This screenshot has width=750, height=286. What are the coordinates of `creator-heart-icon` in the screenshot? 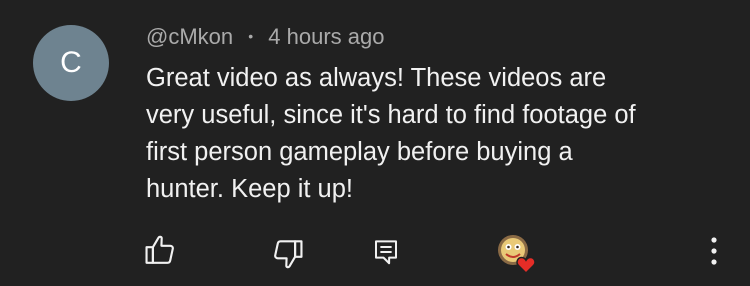 It's located at (517, 255).